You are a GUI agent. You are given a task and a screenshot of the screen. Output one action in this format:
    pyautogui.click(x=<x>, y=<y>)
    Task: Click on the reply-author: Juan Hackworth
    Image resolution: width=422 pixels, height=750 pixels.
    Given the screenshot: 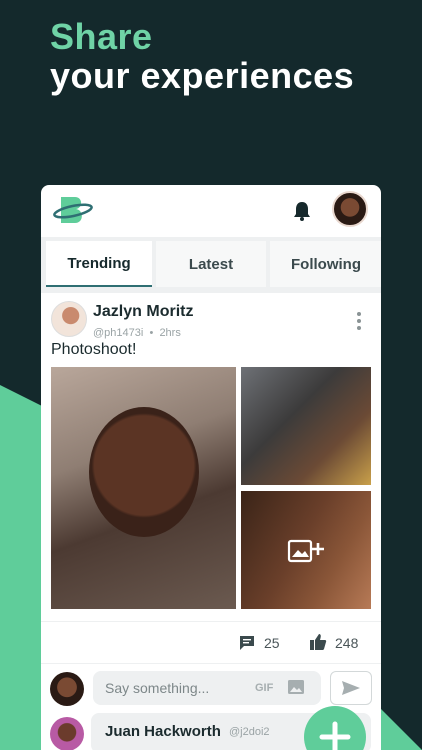 What is the action you would take?
    pyautogui.click(x=163, y=731)
    